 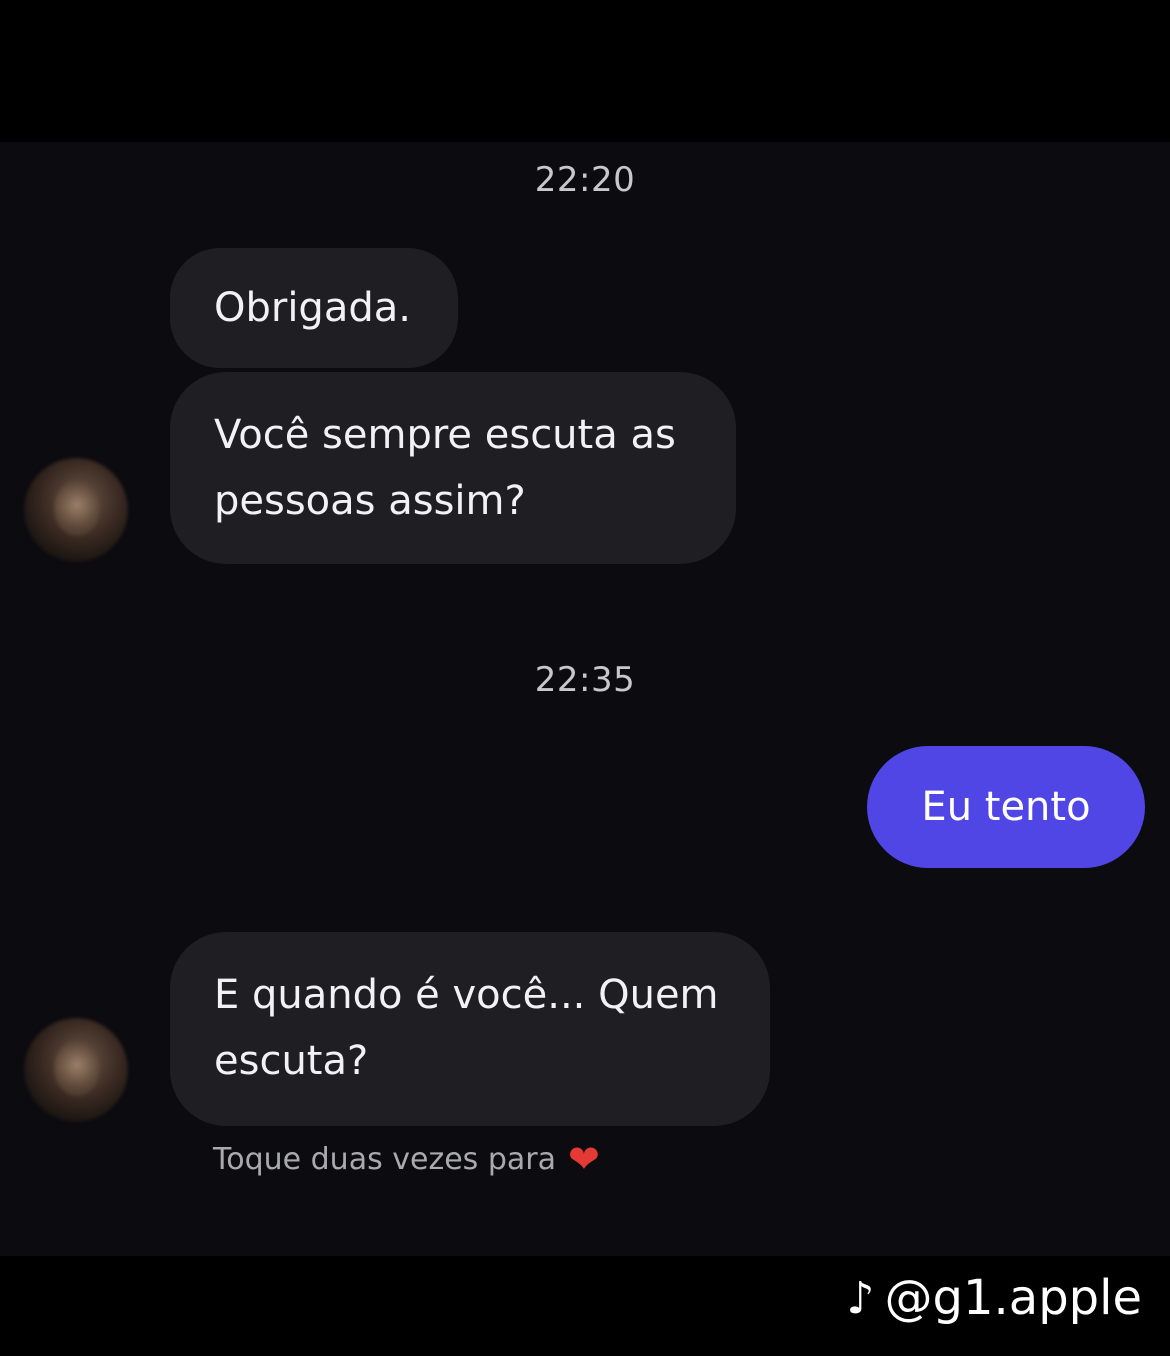 I want to click on message-text-line: pessoas assim?, so click(x=370, y=501).